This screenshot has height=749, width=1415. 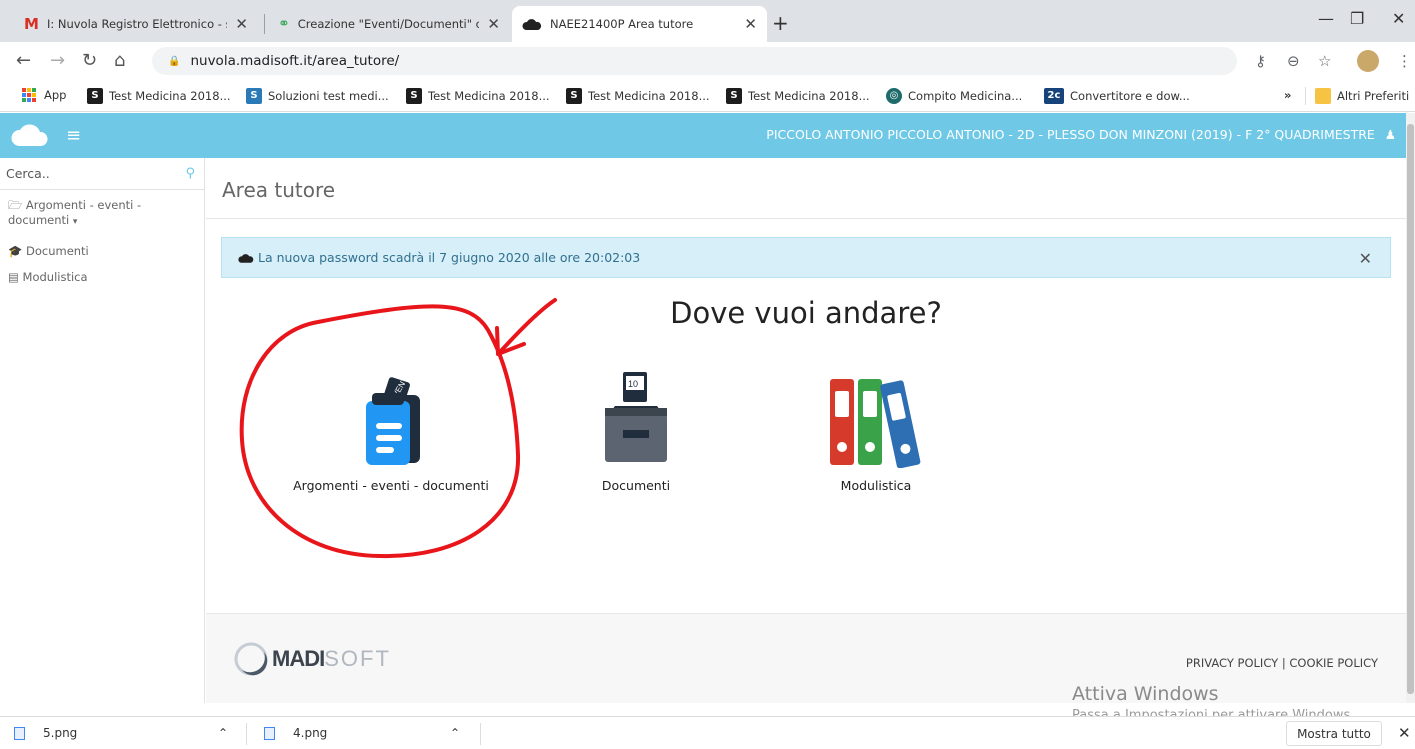 I want to click on url-text: nuvola.madisoft.it/area_tutore/, so click(x=295, y=61).